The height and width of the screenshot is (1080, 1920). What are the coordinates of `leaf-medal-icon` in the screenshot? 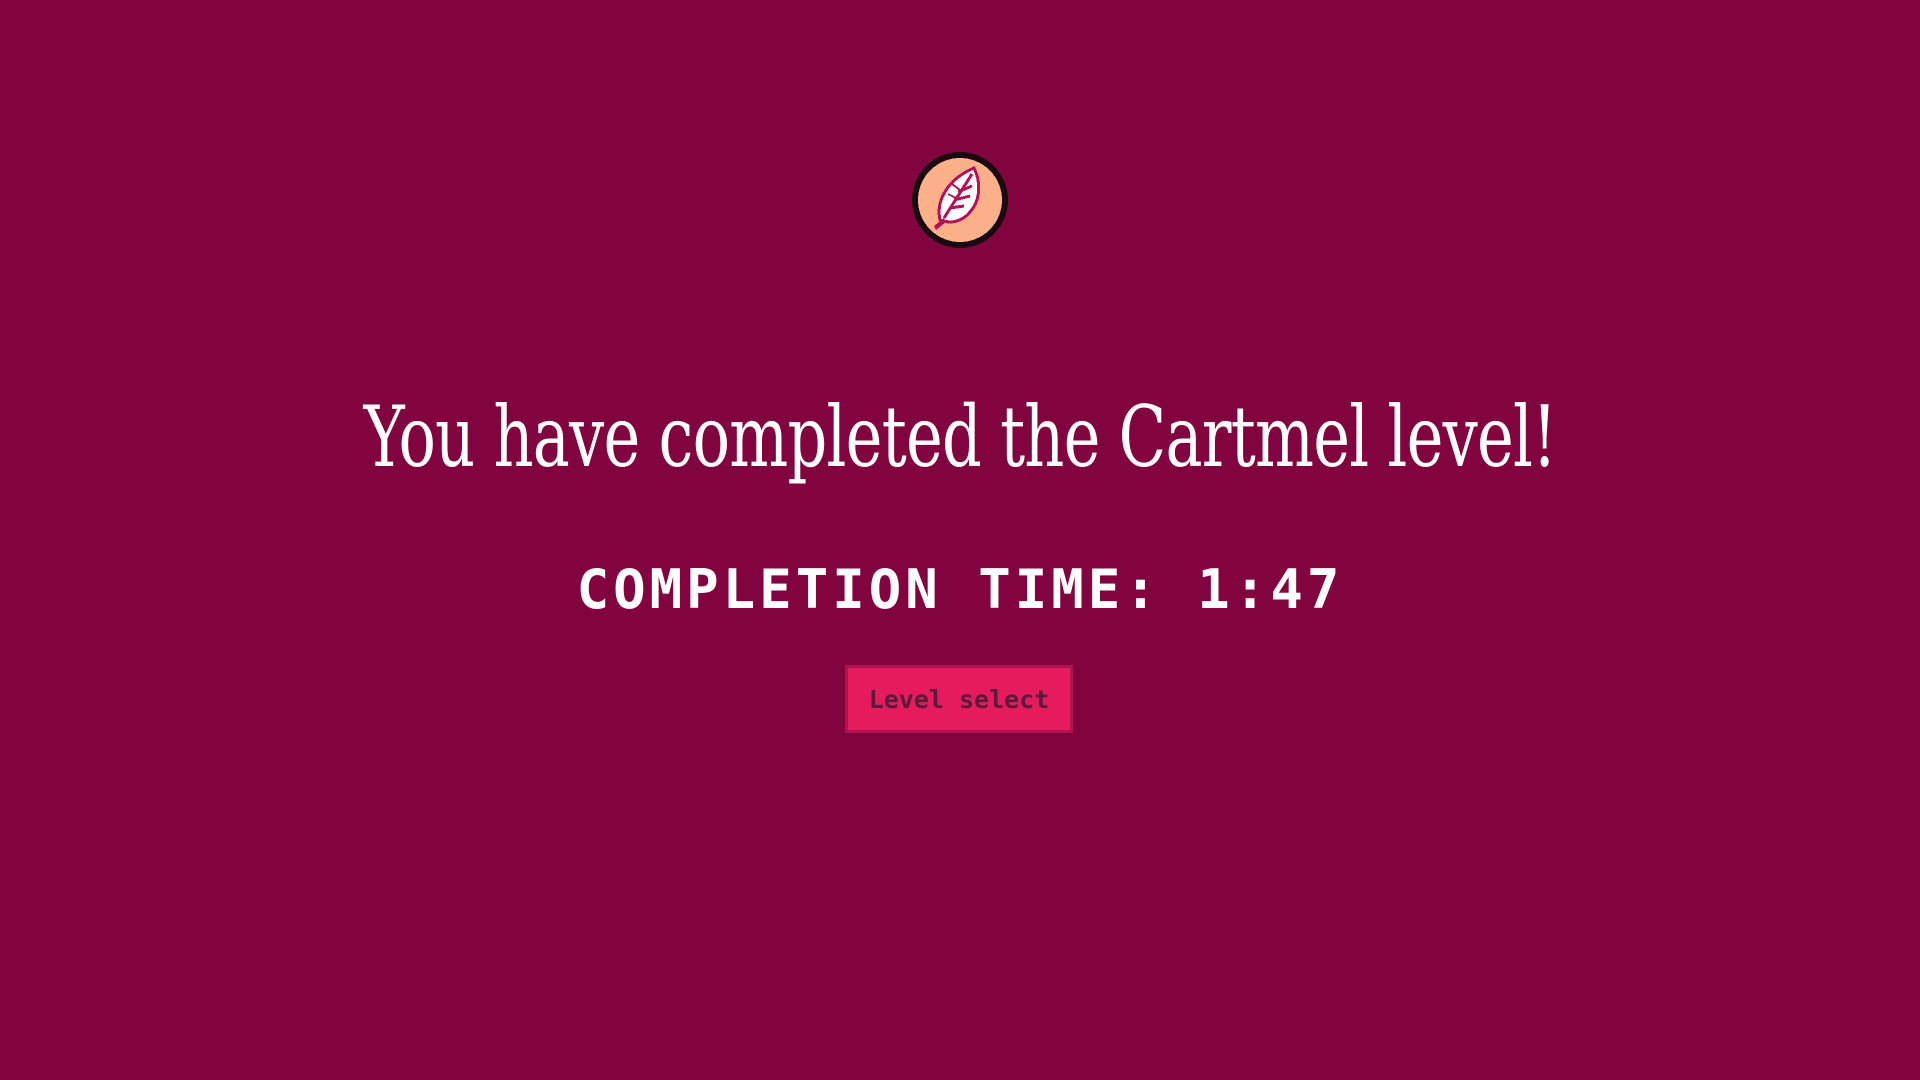 It's located at (960, 200).